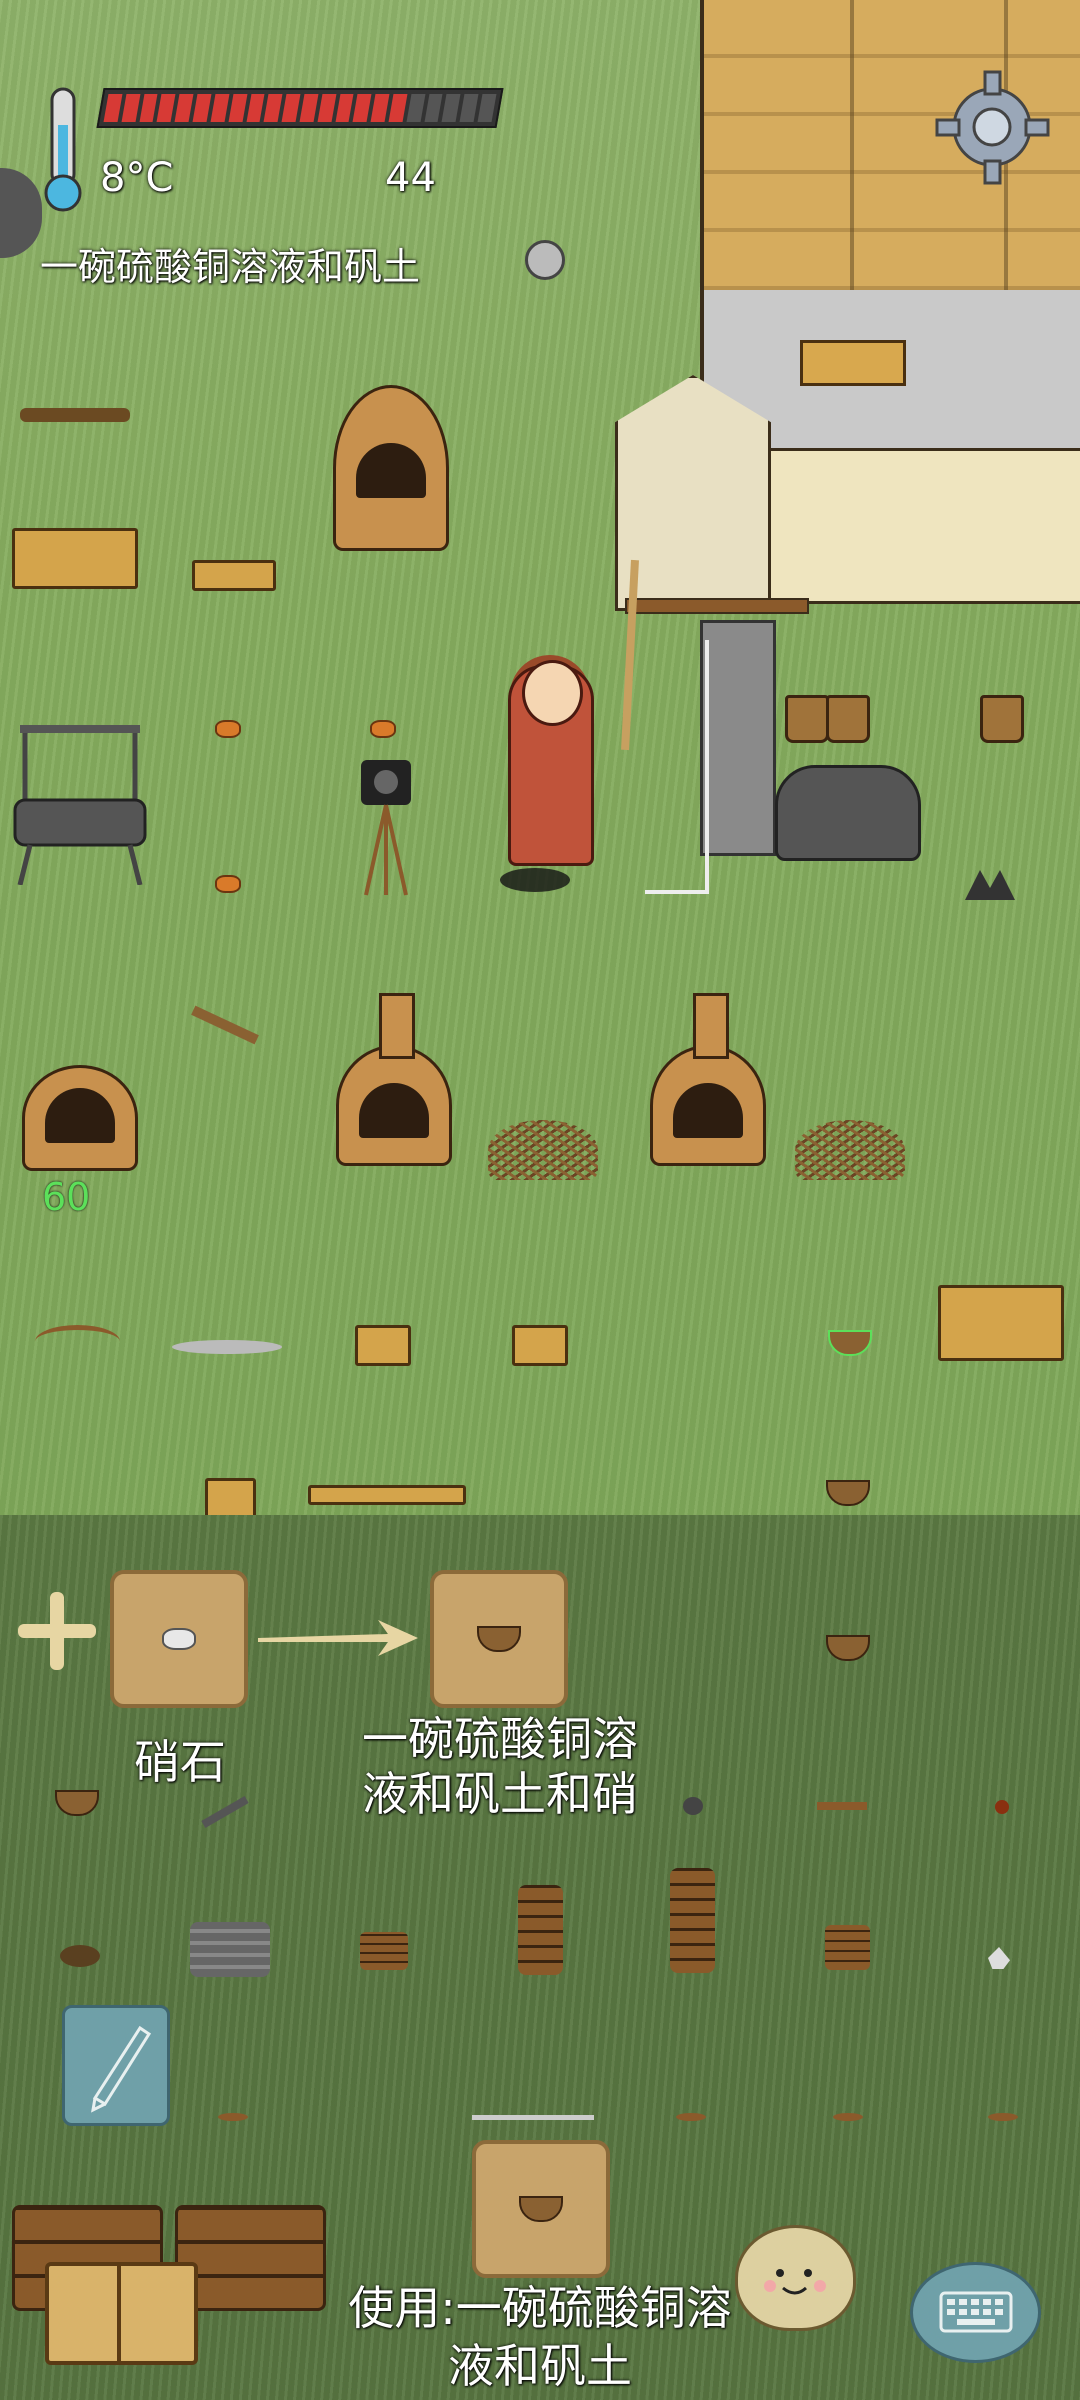 The height and width of the screenshot is (2400, 1080). I want to click on stone, so click(693, 1806).